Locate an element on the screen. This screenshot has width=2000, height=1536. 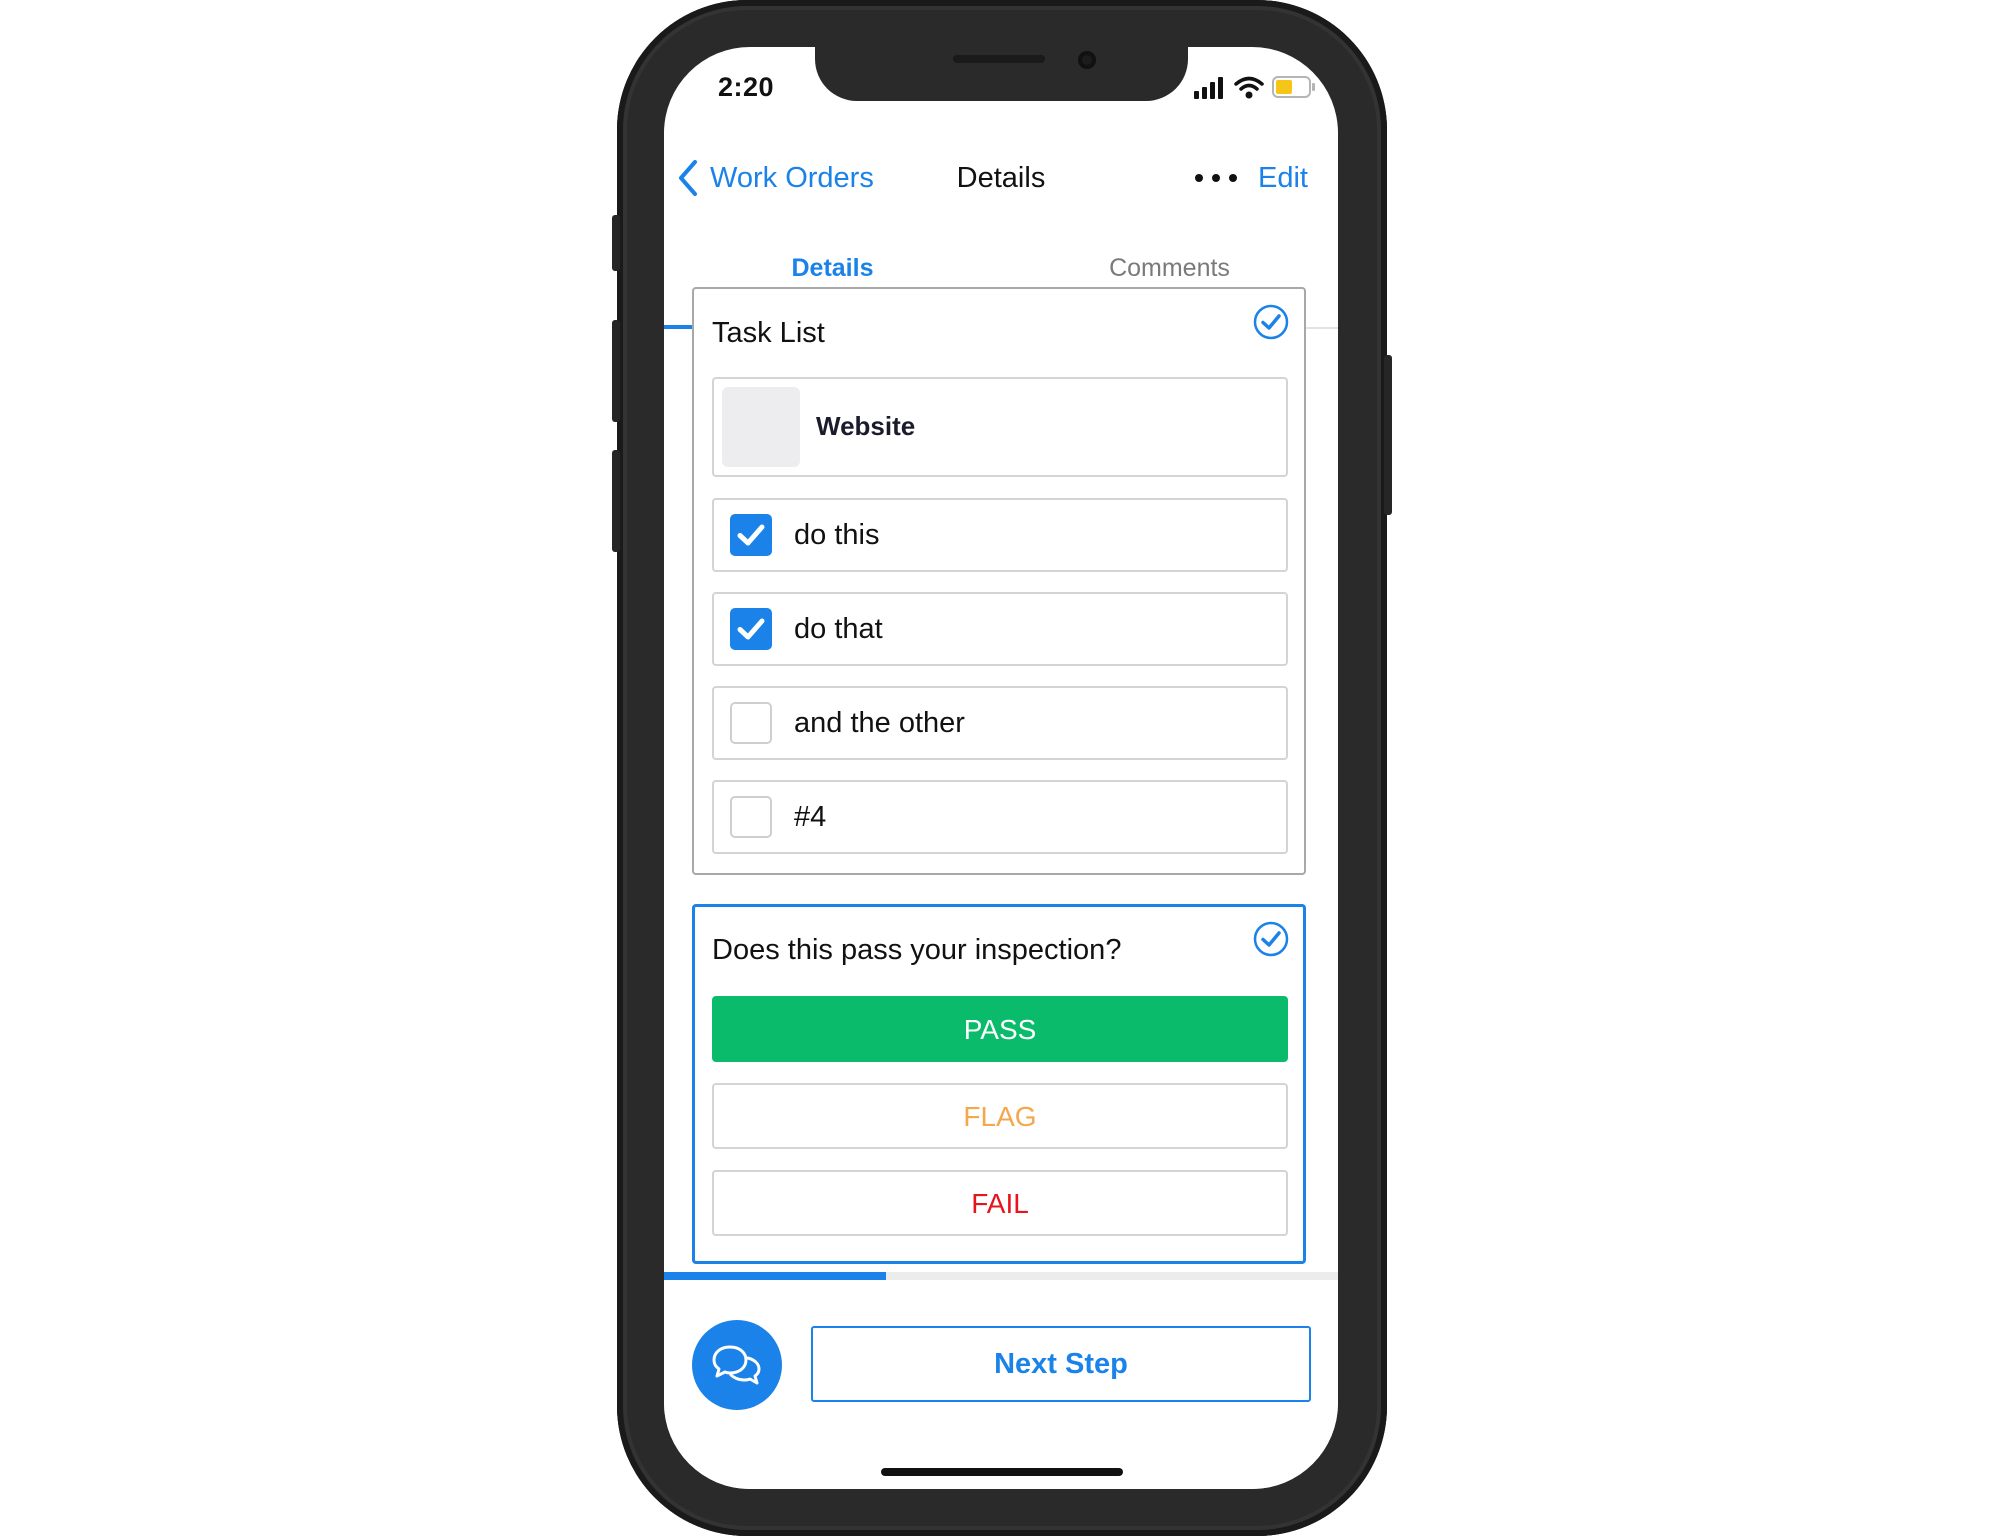
item-thumbnail is located at coordinates (761, 427).